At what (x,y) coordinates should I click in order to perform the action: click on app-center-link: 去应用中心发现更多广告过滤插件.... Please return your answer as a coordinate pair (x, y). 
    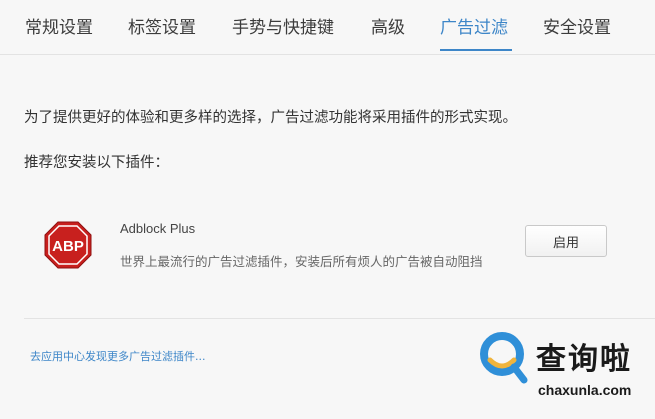
    Looking at the image, I should click on (118, 356).